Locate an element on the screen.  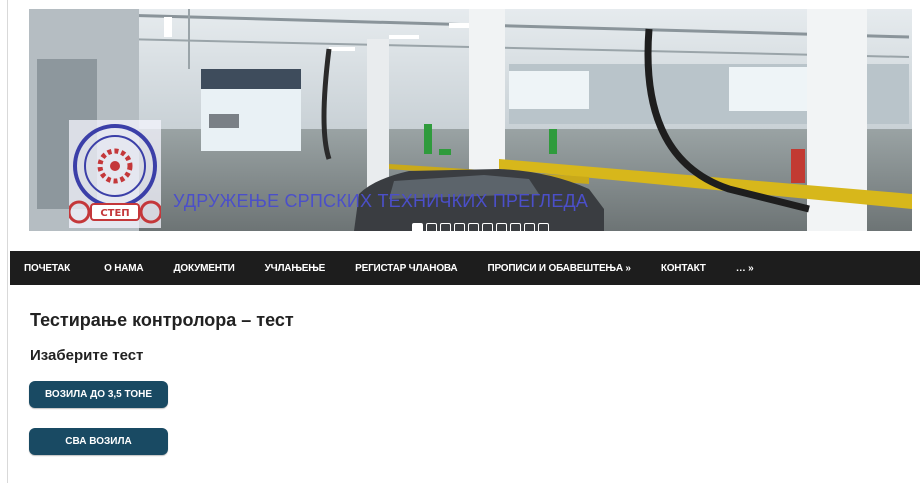
nav-item-contact: КОНТАКТ is located at coordinates (683, 268).